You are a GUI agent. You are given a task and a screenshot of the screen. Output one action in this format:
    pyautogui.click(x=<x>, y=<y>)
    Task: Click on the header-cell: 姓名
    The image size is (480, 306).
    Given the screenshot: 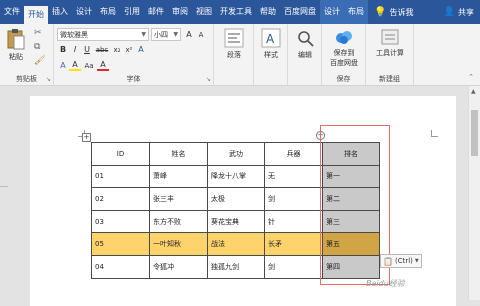 What is the action you would take?
    pyautogui.click(x=178, y=154)
    